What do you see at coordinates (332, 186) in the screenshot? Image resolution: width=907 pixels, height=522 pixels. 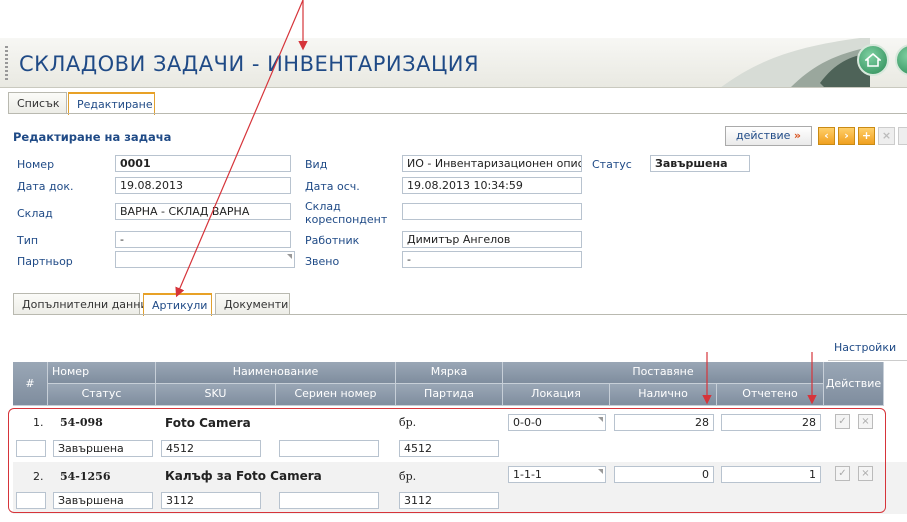 I see `acc-date-label: Дата осч.` at bounding box center [332, 186].